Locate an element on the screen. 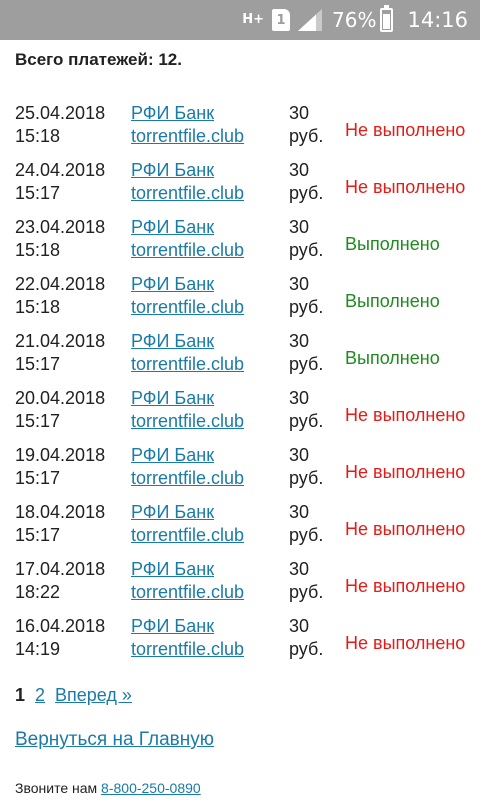 The image size is (480, 800). payment-datetime: 24.04.2018 15:17 is located at coordinates (73, 187).